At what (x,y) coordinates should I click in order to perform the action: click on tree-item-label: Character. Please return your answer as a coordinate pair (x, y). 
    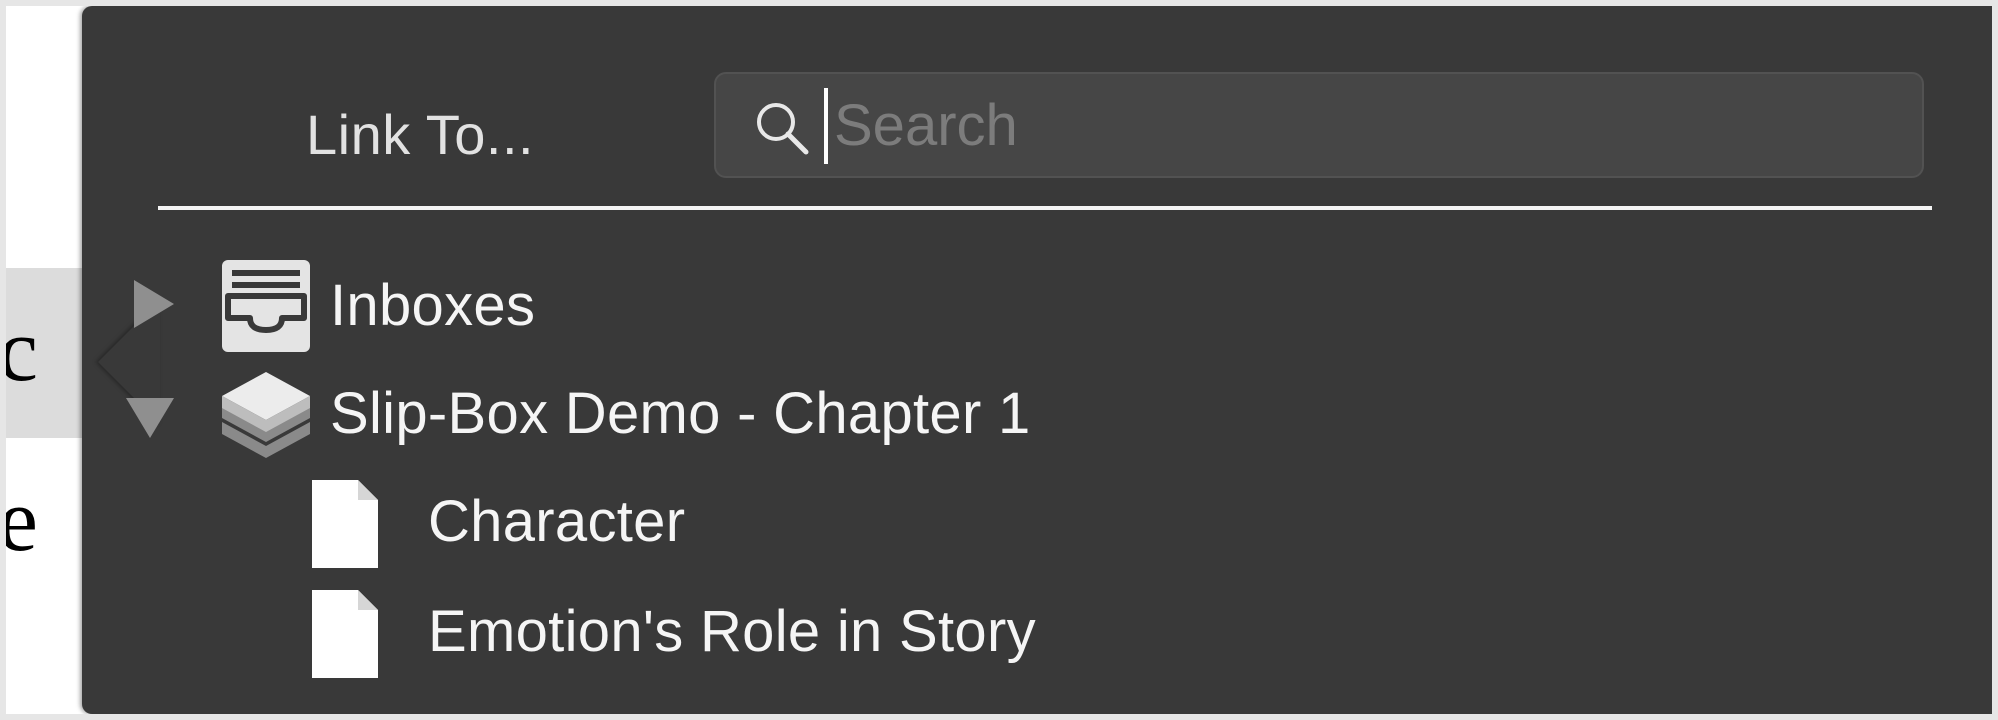
    Looking at the image, I should click on (557, 521).